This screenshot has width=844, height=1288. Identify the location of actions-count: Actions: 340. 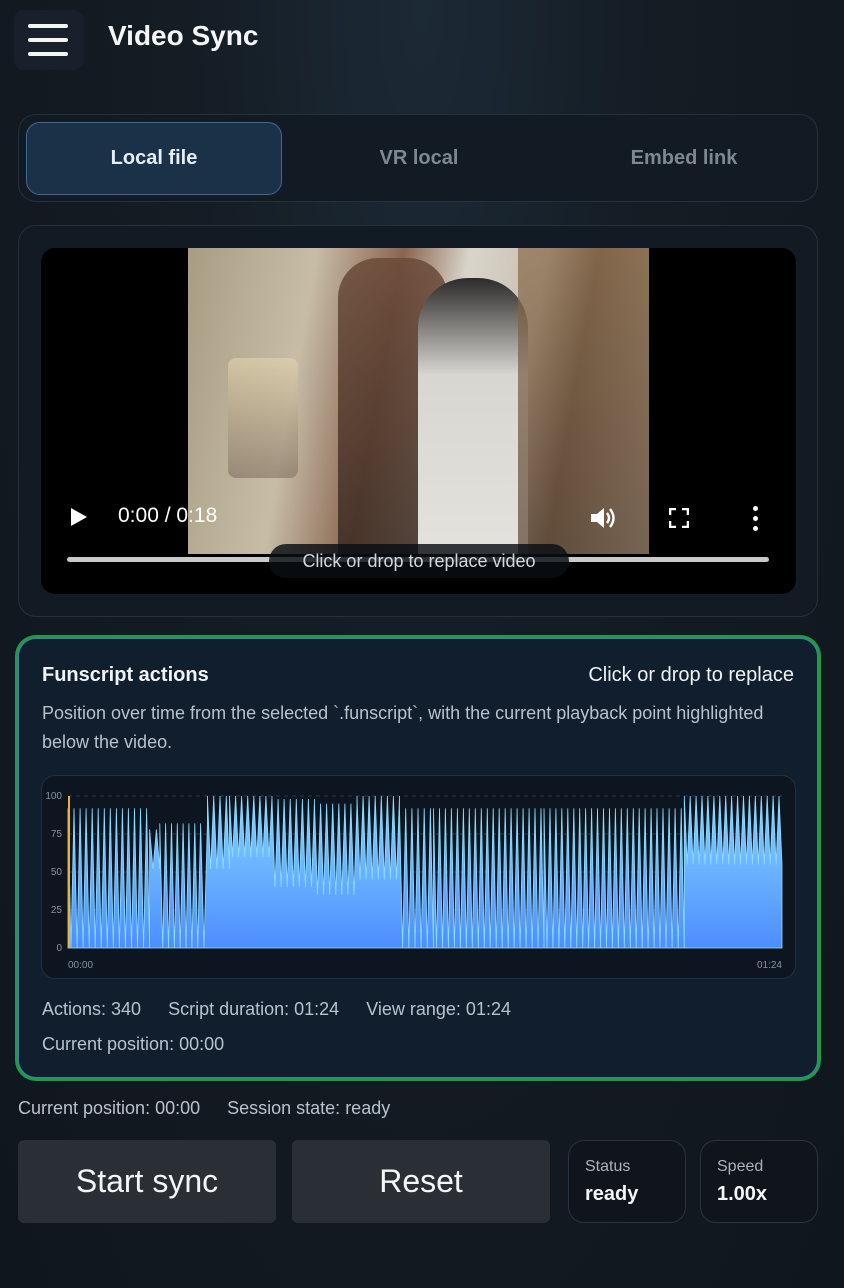
(92, 1009).